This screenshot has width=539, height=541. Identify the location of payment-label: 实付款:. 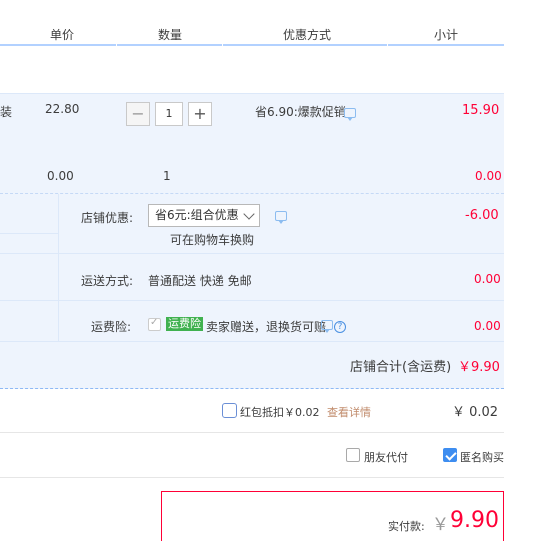
(406, 526).